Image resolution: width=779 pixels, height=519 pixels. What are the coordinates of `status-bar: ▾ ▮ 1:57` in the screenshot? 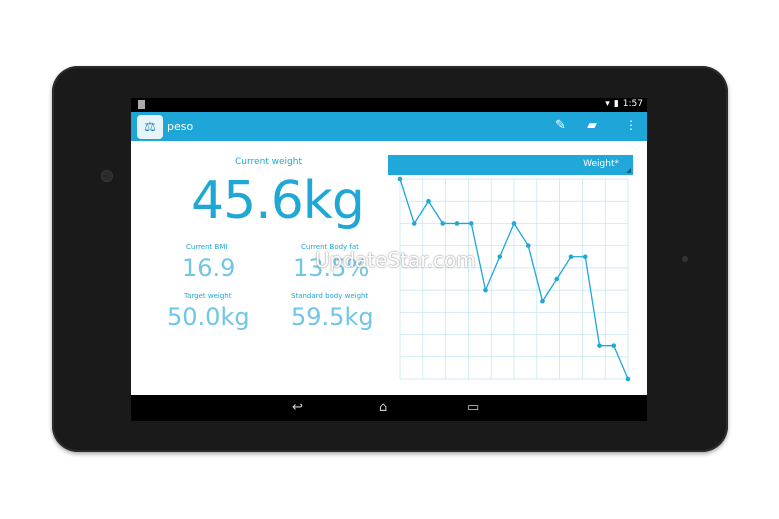 It's located at (389, 105).